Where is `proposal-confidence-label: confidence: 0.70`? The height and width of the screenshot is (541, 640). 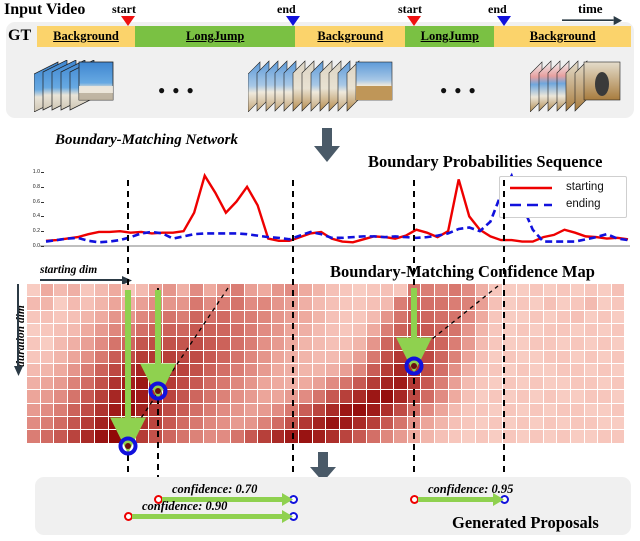
proposal-confidence-label: confidence: 0.70 is located at coordinates (215, 489).